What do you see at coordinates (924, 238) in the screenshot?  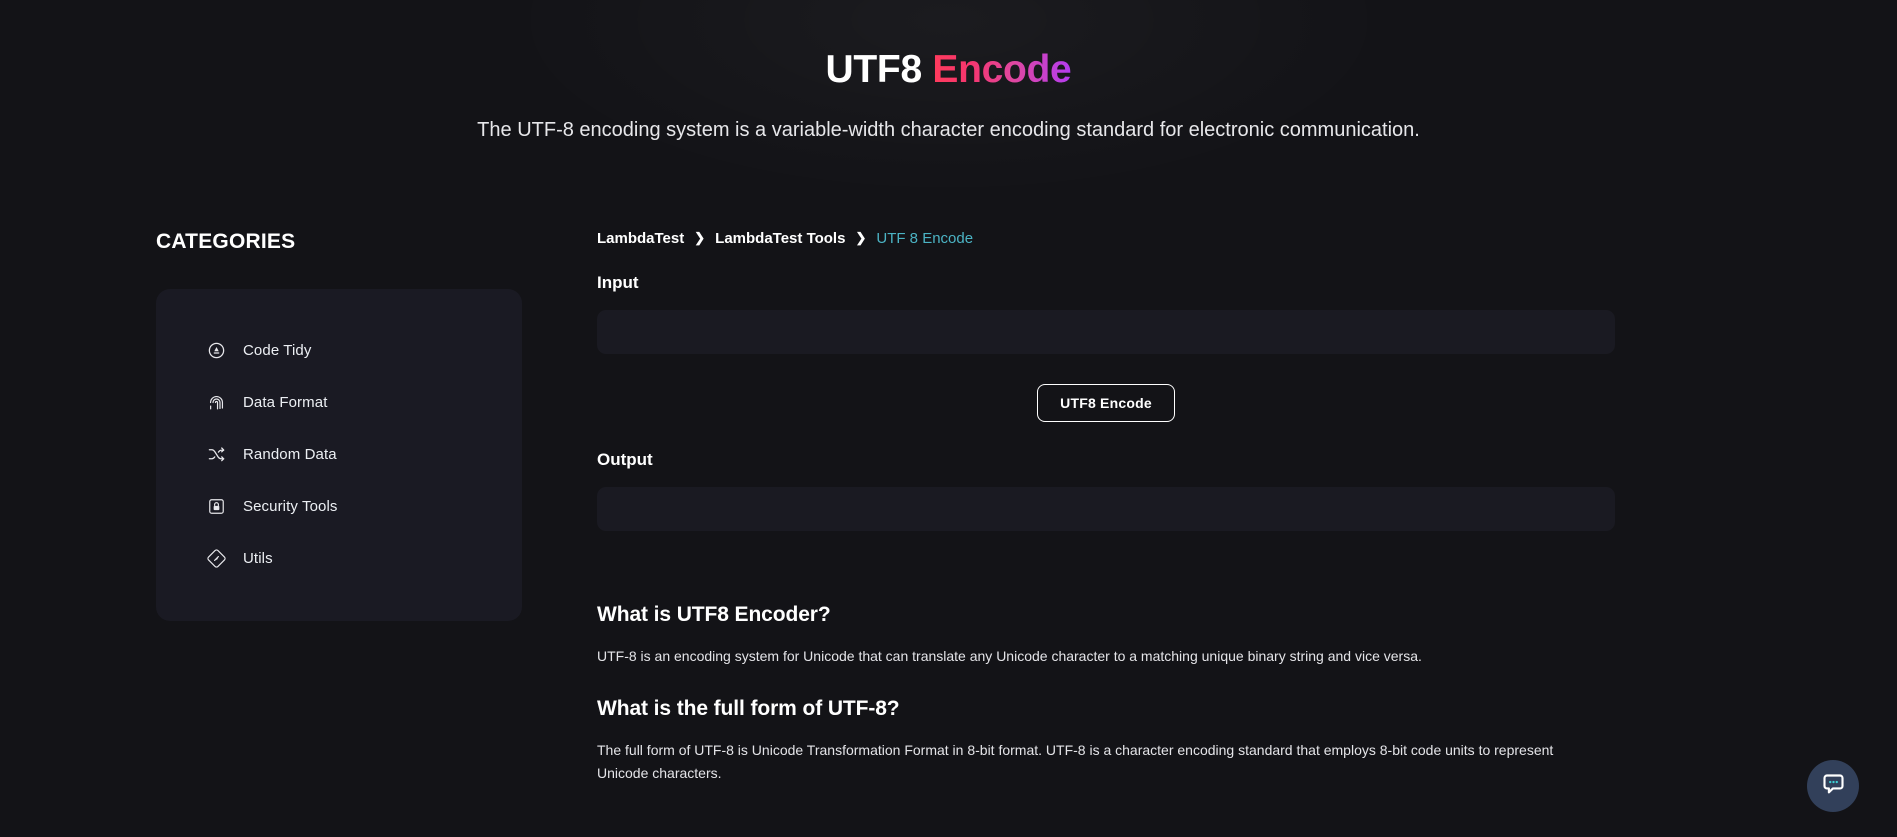 I see `breadcrumb-item-current: UTF 8 Encode` at bounding box center [924, 238].